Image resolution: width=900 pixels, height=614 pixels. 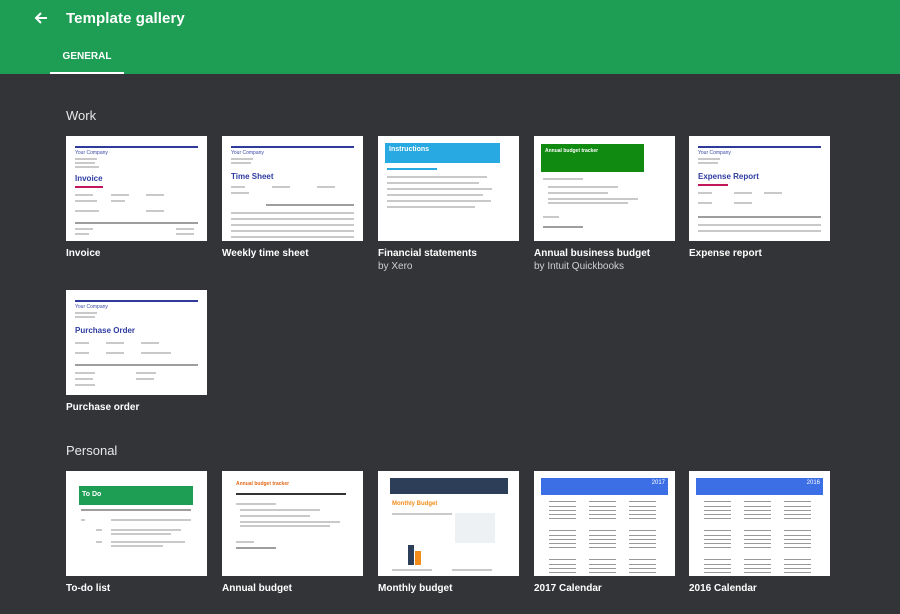 I want to click on thumb-heading: To Do, so click(x=92, y=494).